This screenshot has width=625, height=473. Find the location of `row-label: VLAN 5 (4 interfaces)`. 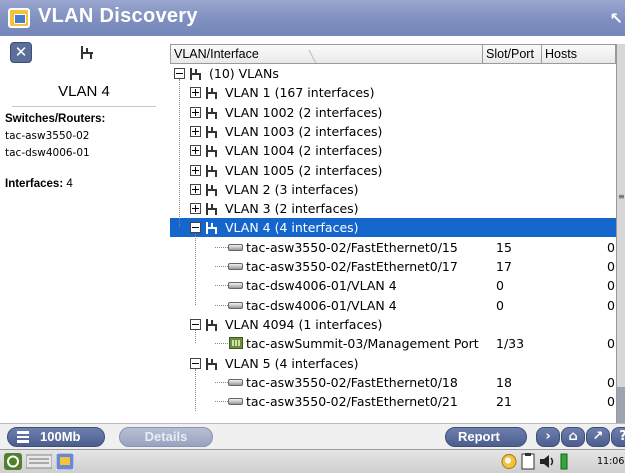

row-label: VLAN 5 (4 interfaces) is located at coordinates (292, 363).